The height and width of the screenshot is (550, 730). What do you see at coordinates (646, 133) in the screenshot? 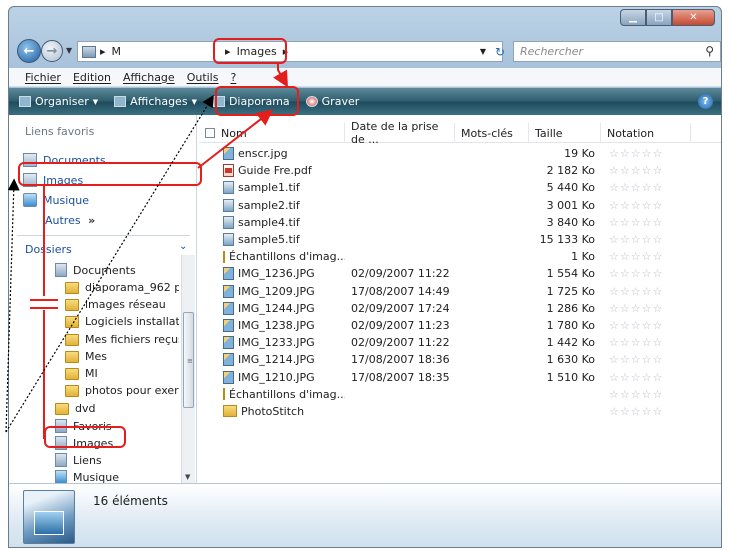
I see `column-rating: Notation` at bounding box center [646, 133].